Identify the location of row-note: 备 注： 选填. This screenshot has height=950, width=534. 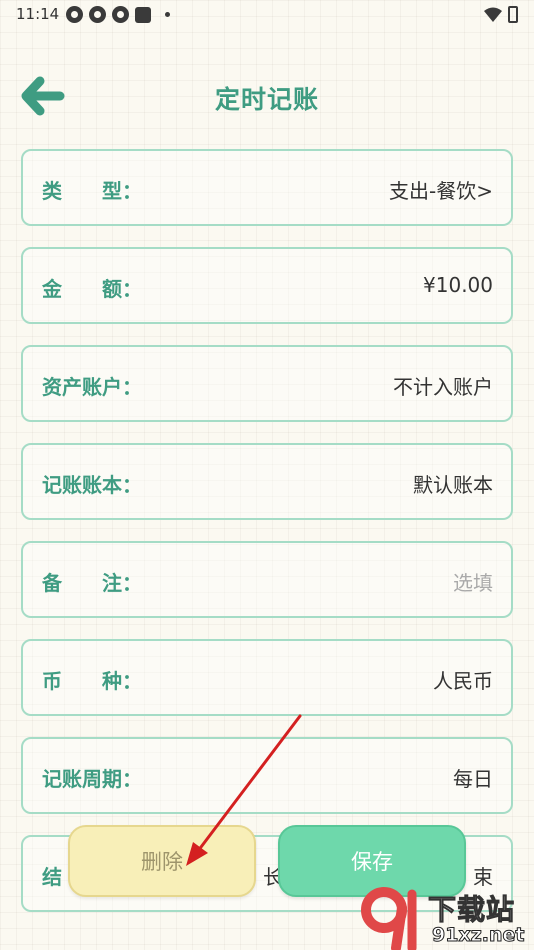
(267, 579).